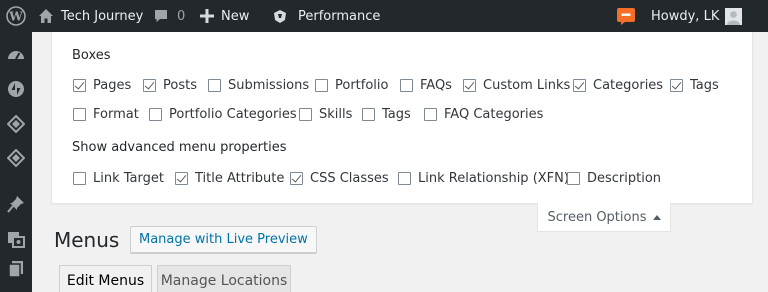  What do you see at coordinates (179, 147) in the screenshot?
I see `advanced-properties-heading: Show advanced menu properties` at bounding box center [179, 147].